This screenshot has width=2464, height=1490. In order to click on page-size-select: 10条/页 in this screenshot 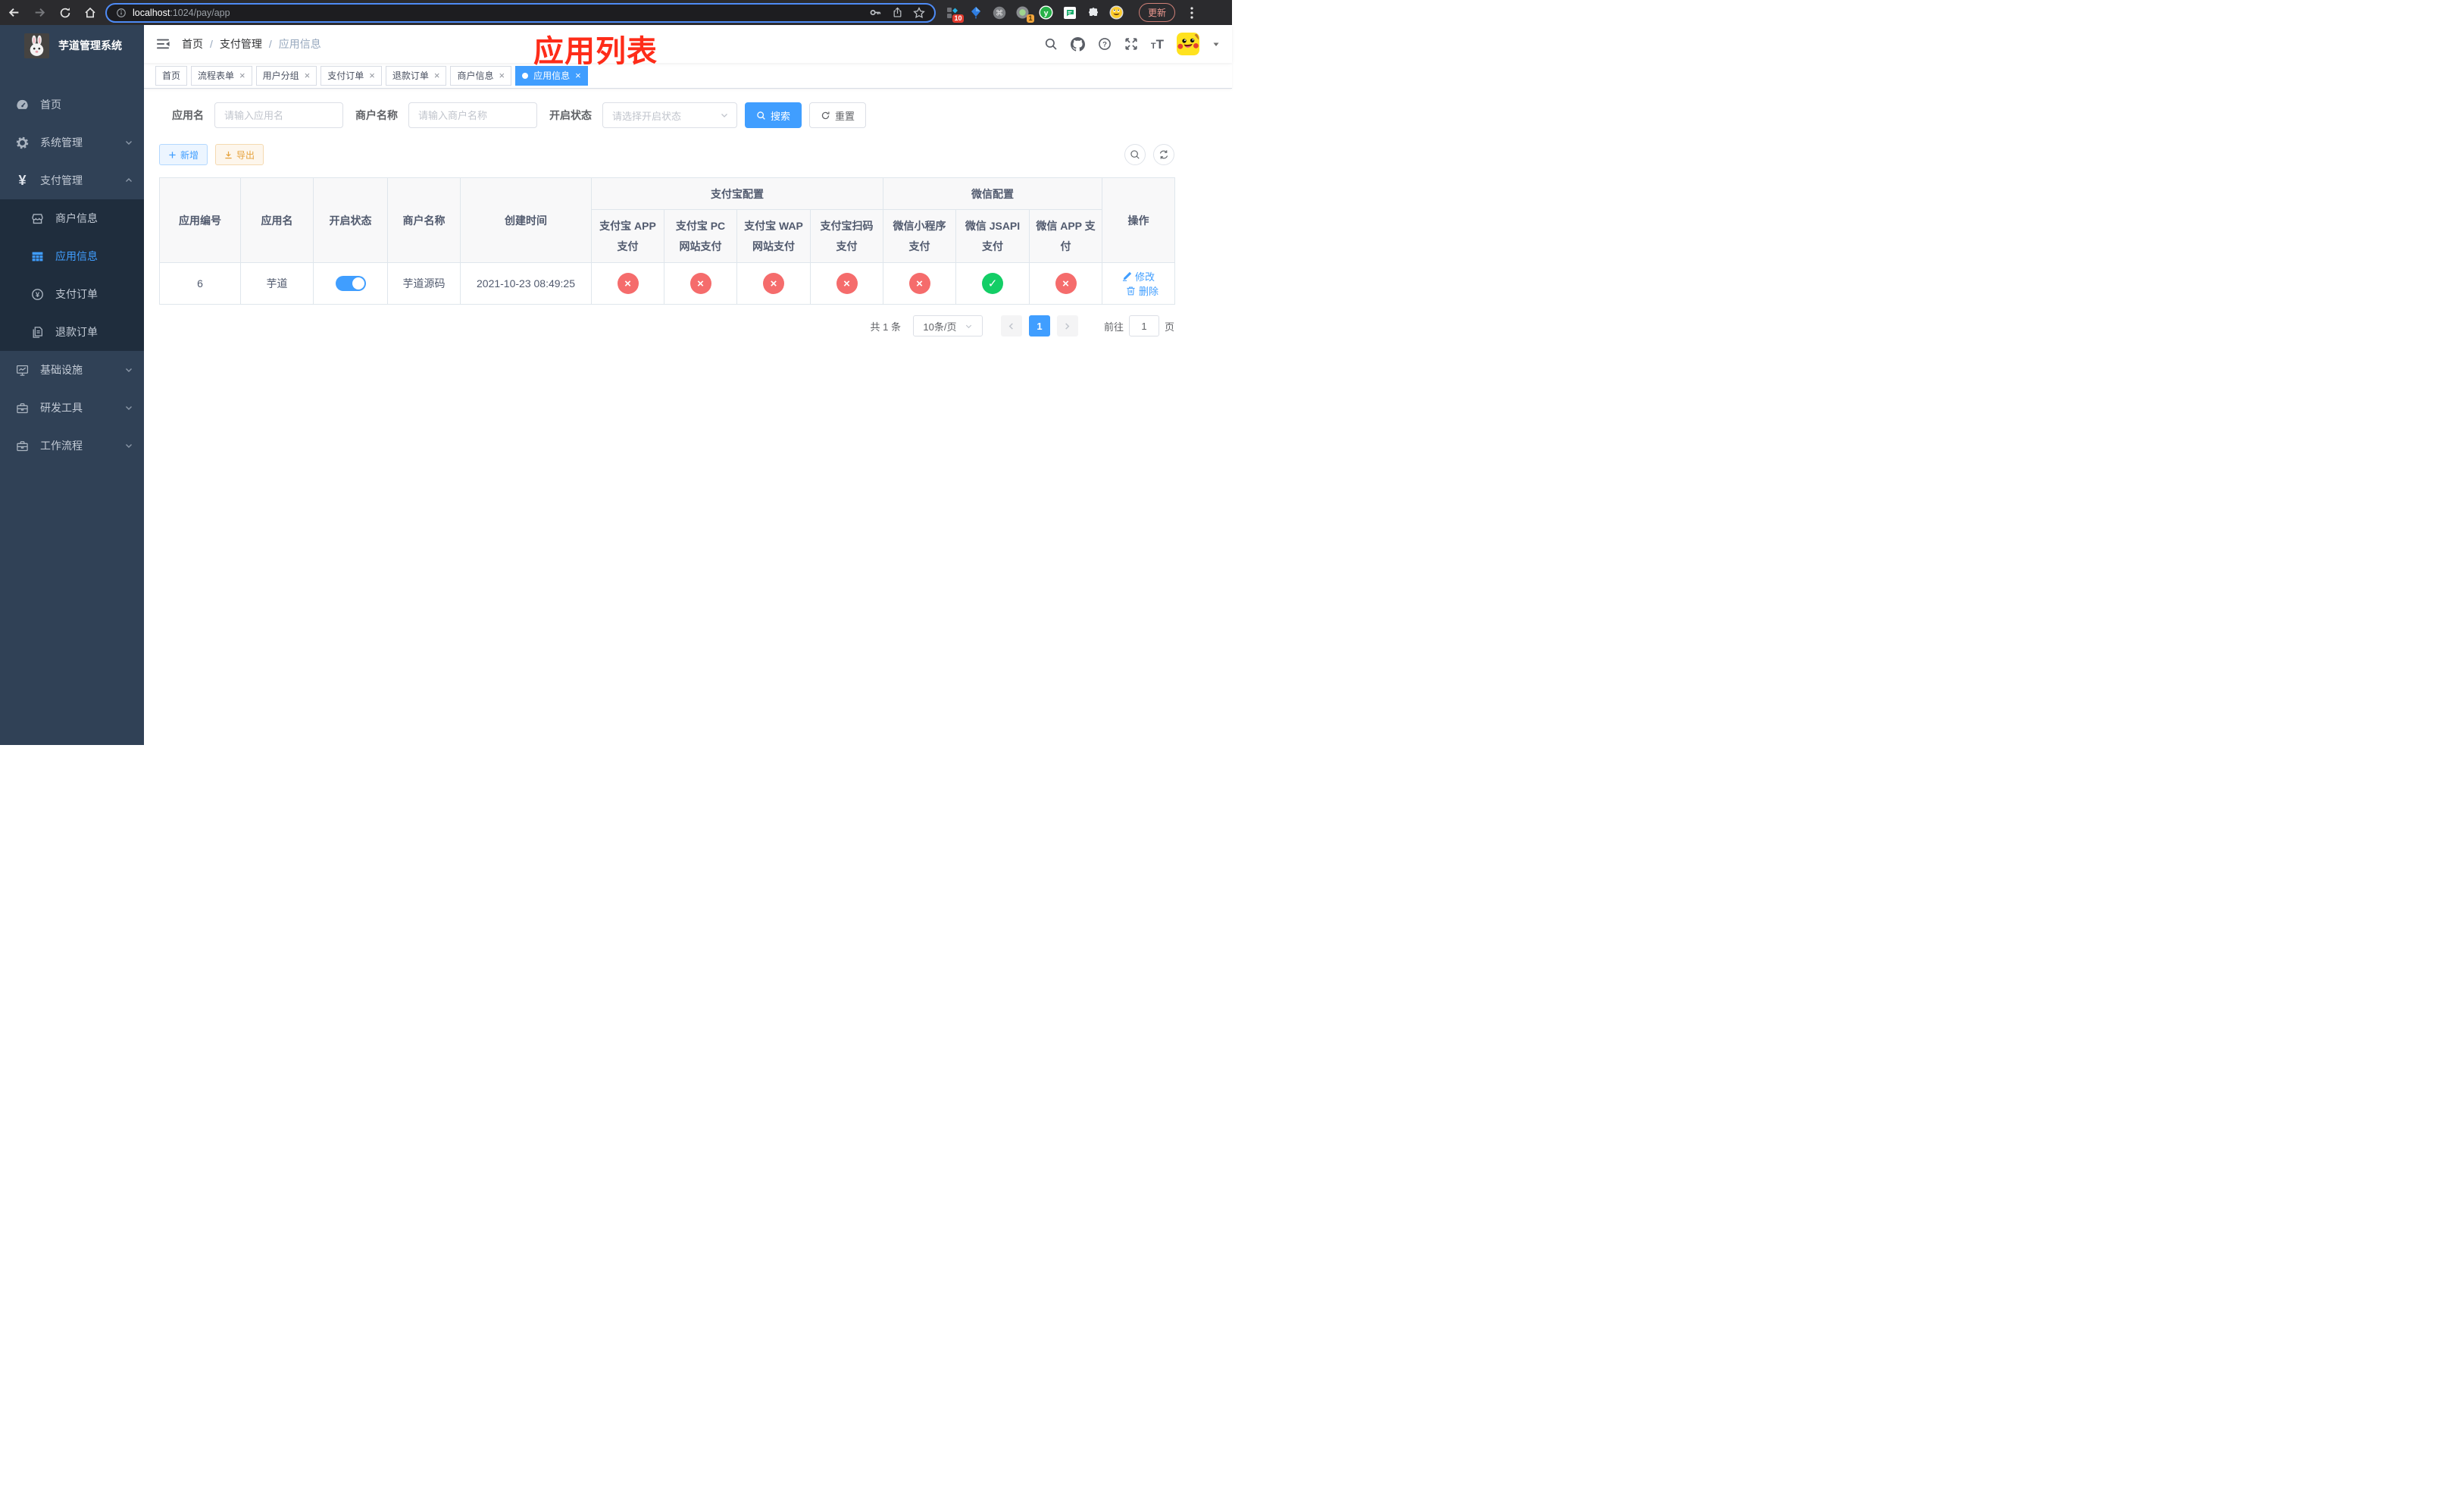, I will do `click(947, 326)`.